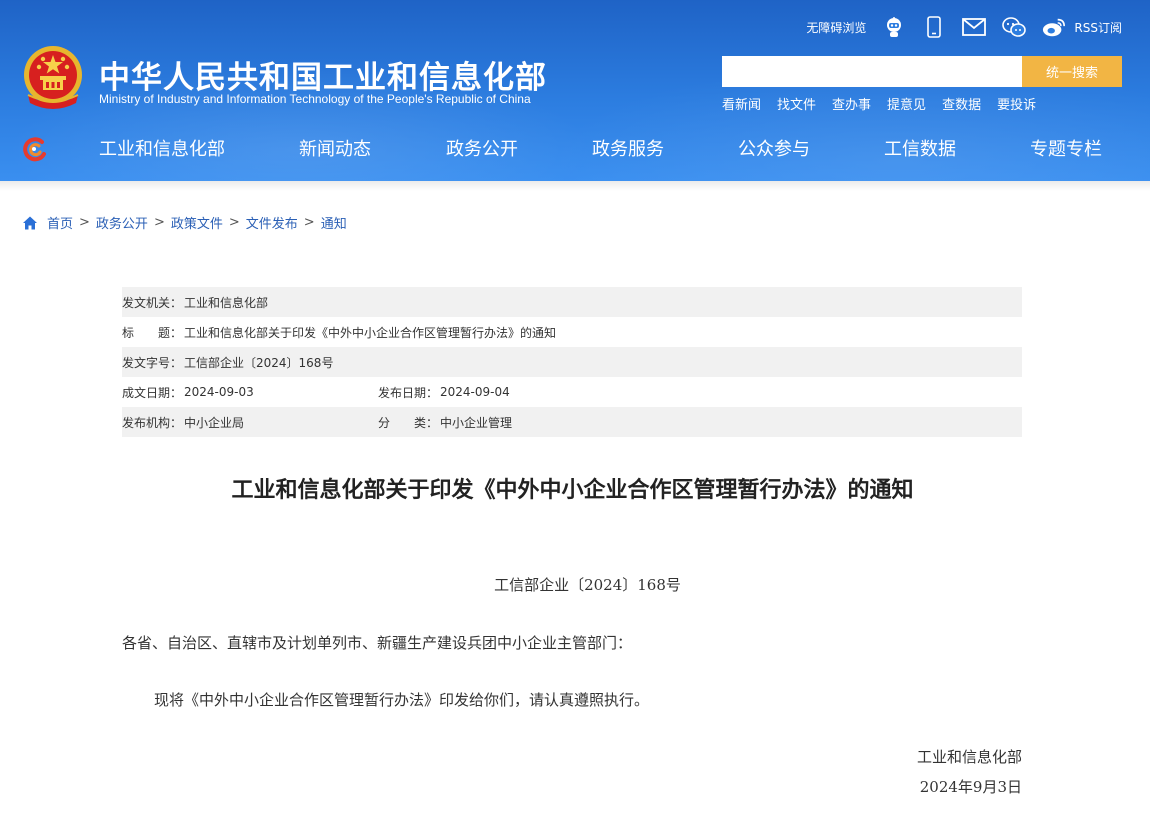 Image resolution: width=1150 pixels, height=822 pixels. Describe the element at coordinates (34, 149) in the screenshot. I see `miit-logo-icon` at that location.